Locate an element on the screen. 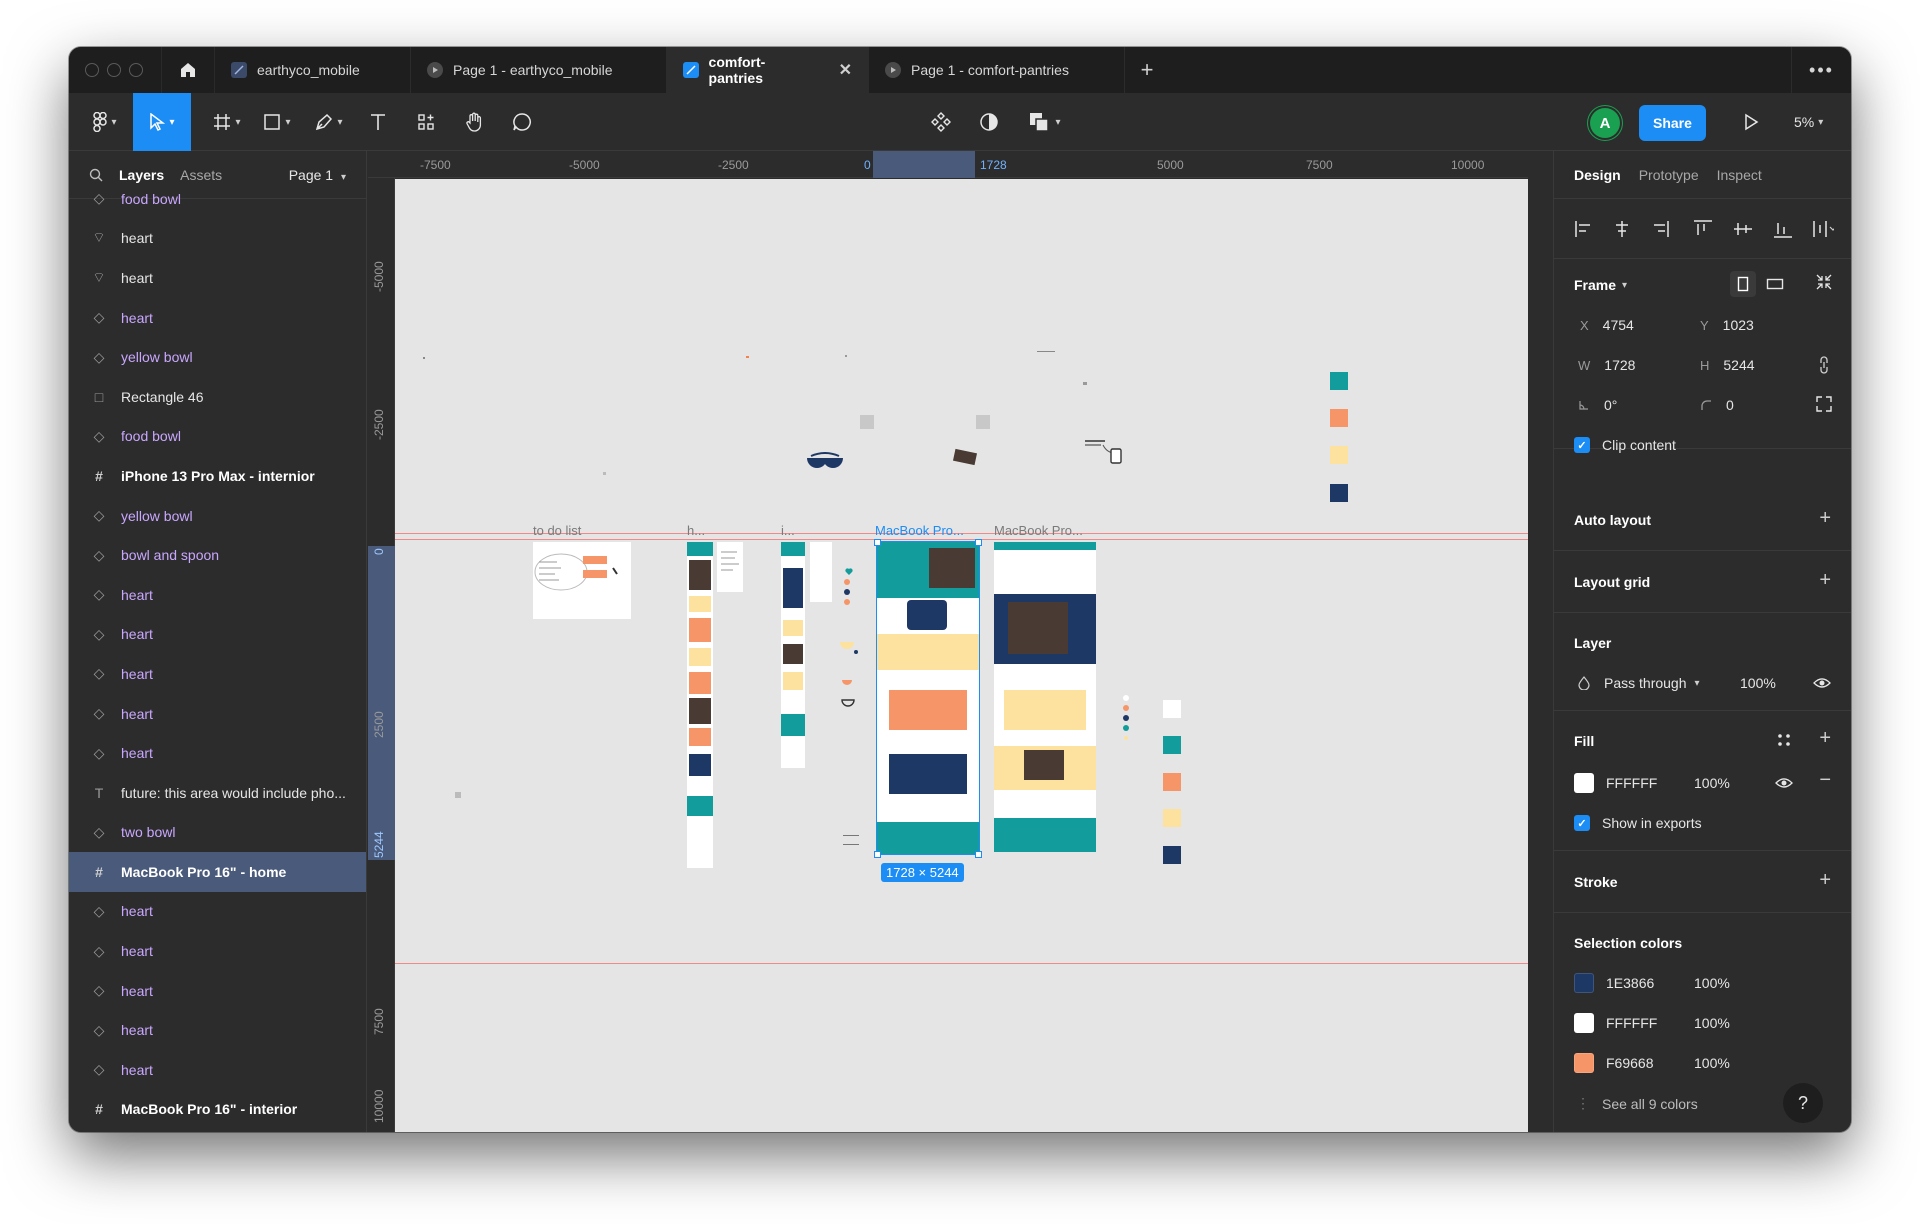 Image resolution: width=1920 pixels, height=1224 pixels. tab-design: Design is located at coordinates (1597, 175).